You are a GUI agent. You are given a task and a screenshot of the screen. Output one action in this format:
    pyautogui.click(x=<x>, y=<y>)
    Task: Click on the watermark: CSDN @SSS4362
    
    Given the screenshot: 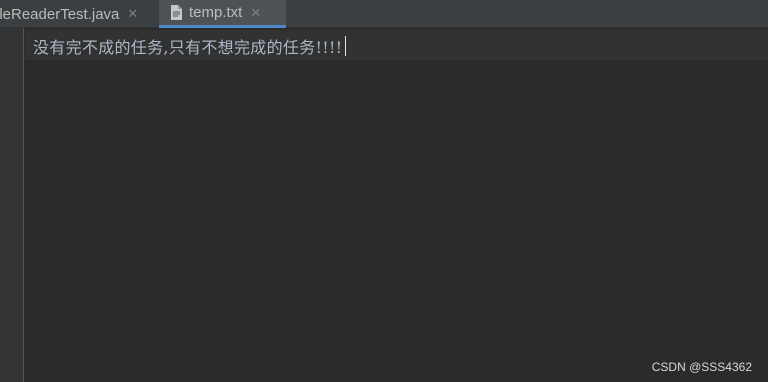 What is the action you would take?
    pyautogui.click(x=701, y=367)
    